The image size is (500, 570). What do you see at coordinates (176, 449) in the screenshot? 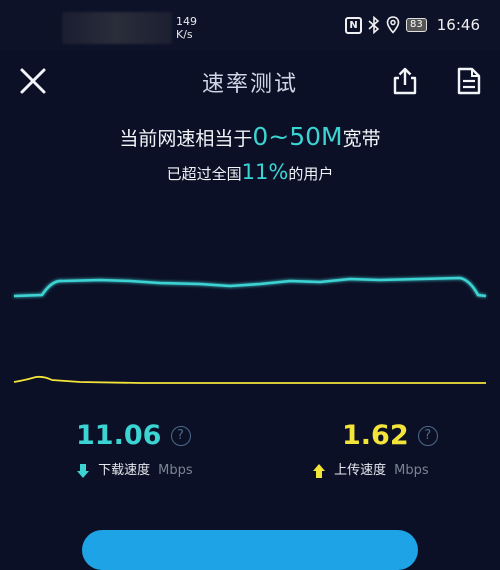
I see `download-metric: 11.06 ? 下载速度 Mbps` at bounding box center [176, 449].